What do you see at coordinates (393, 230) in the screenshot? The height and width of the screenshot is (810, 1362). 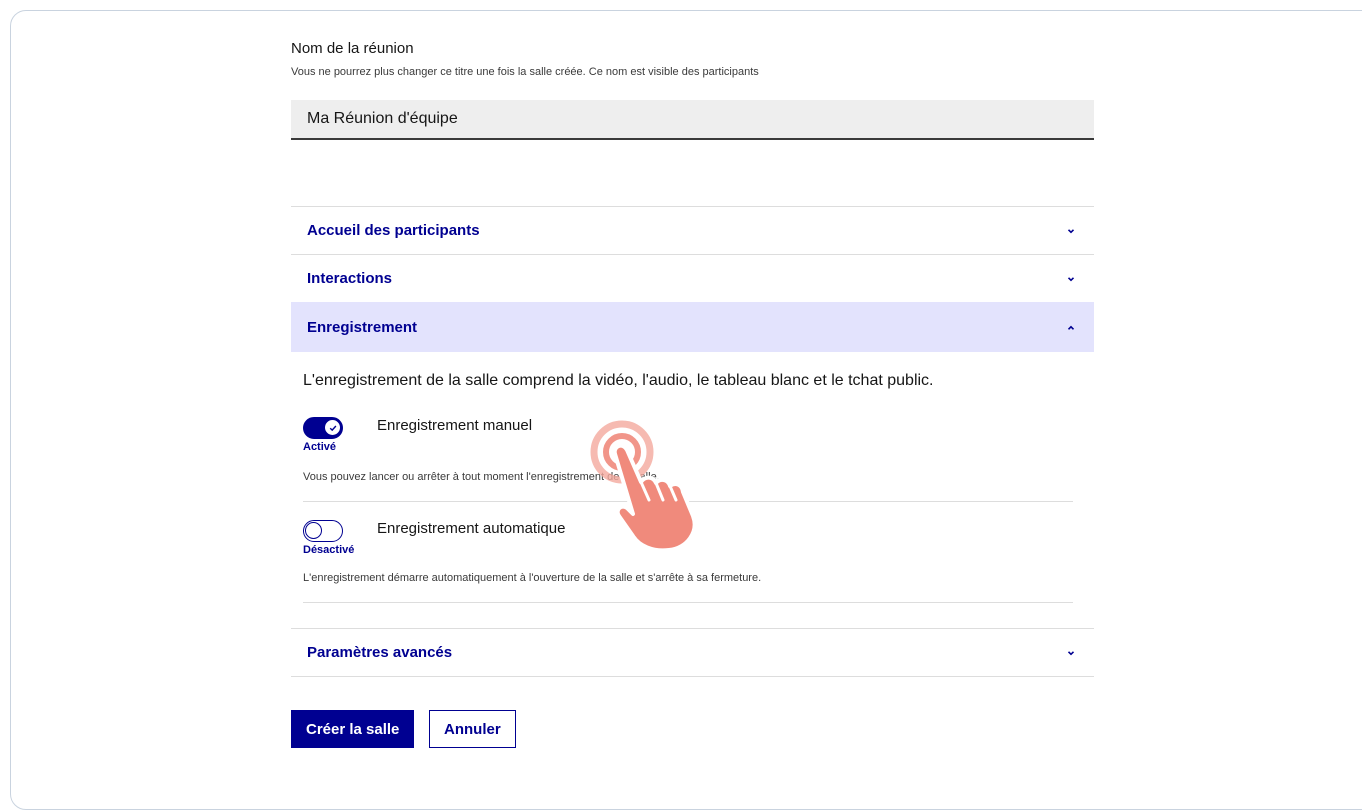 I see `accordion-welcome-title: Accueil des participants` at bounding box center [393, 230].